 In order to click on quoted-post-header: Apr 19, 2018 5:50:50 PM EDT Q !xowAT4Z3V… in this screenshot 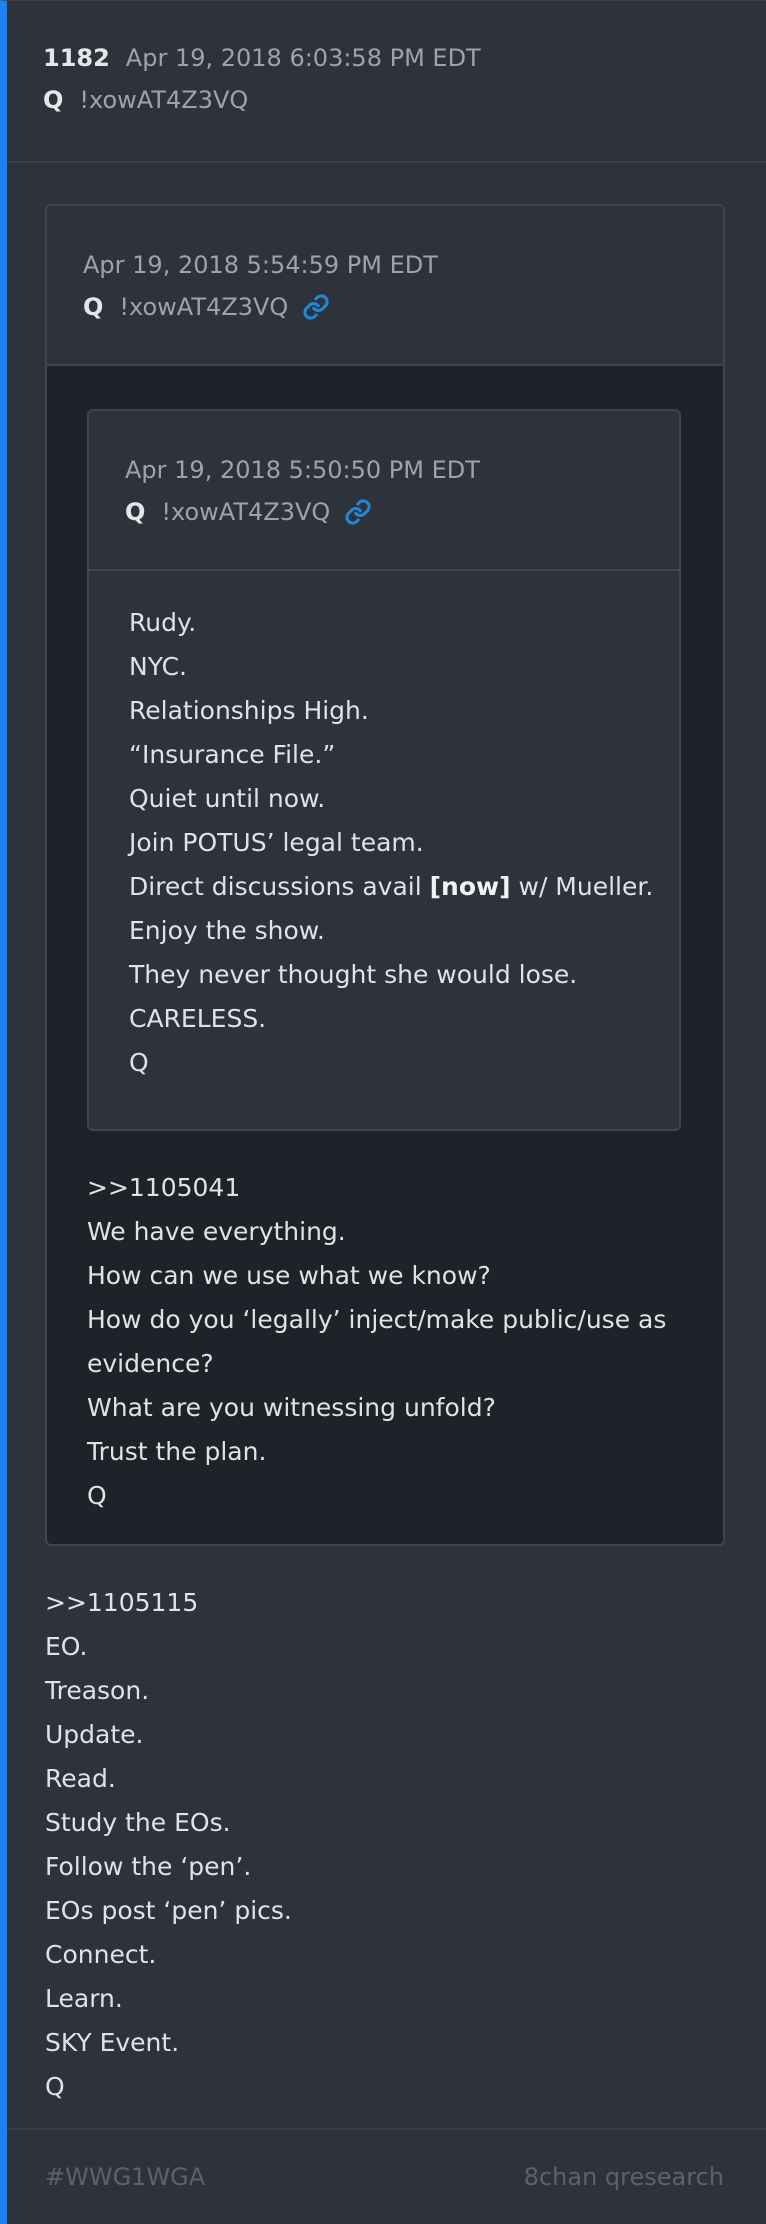, I will do `click(384, 491)`.